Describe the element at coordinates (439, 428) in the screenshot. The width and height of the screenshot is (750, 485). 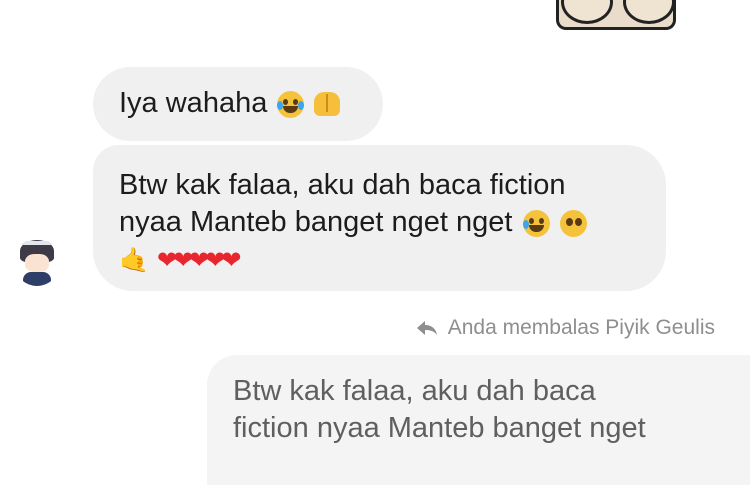
I see `quoted-line-2: fiction nyaa Manteb banget nget` at that location.